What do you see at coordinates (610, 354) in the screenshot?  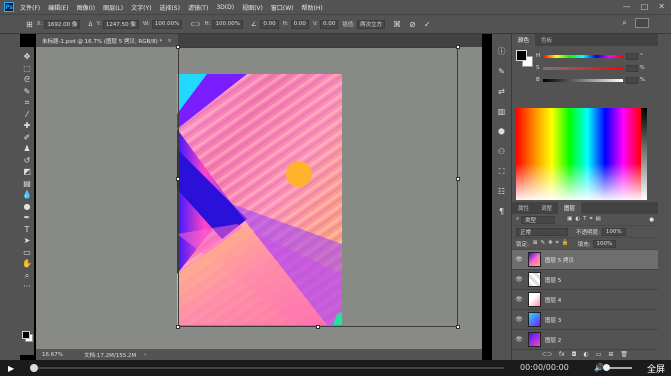 I see `new-layer-icon: ⊞` at bounding box center [610, 354].